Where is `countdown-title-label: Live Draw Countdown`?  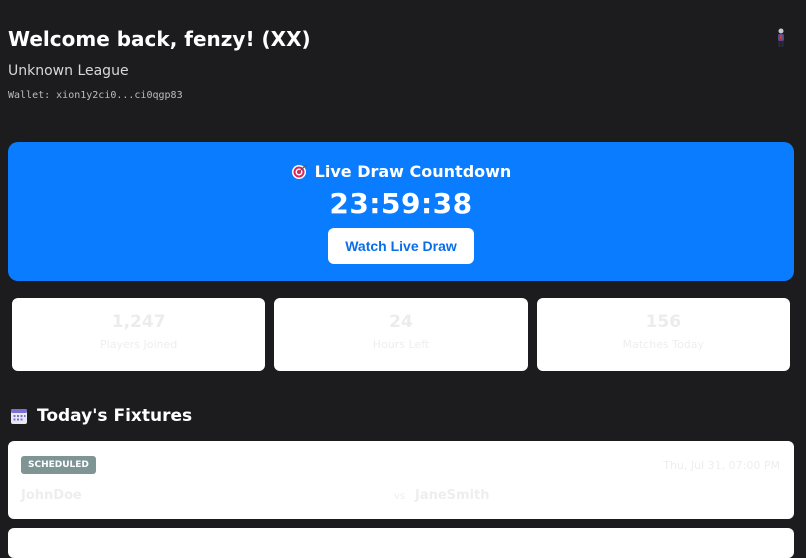 countdown-title-label: Live Draw Countdown is located at coordinates (413, 171).